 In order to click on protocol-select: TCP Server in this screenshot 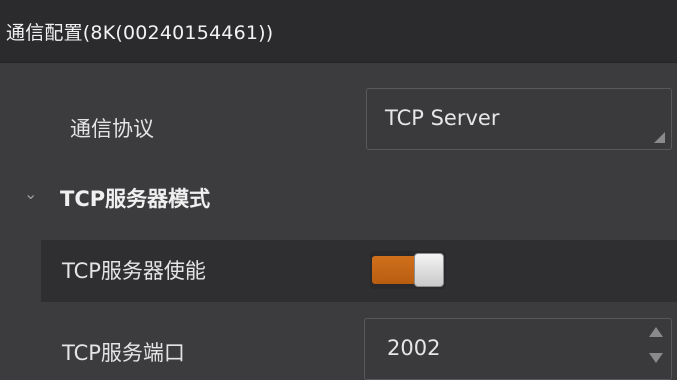, I will do `click(519, 119)`.